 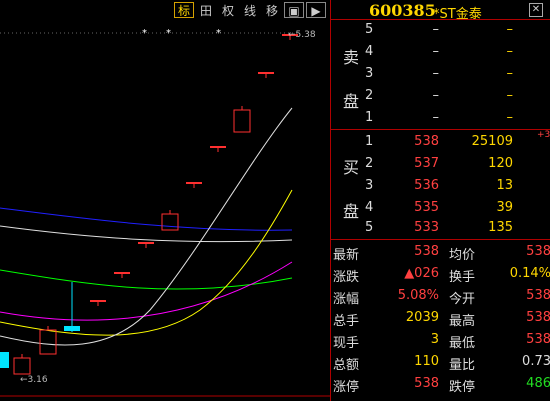 What do you see at coordinates (369, 95) in the screenshot?
I see `sell-level: 2` at bounding box center [369, 95].